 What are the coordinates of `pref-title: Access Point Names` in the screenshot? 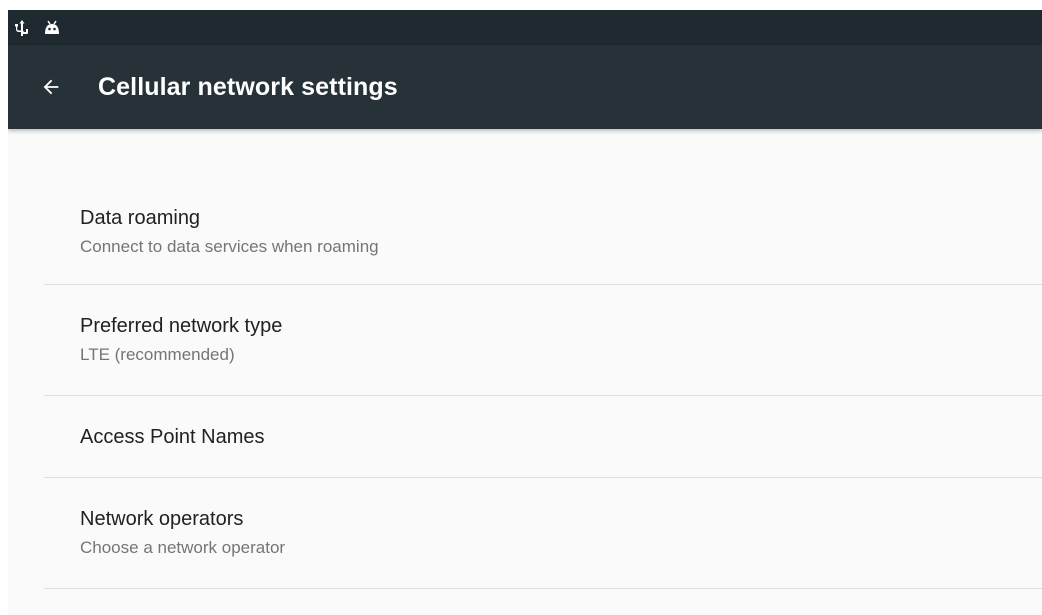 It's located at (172, 436).